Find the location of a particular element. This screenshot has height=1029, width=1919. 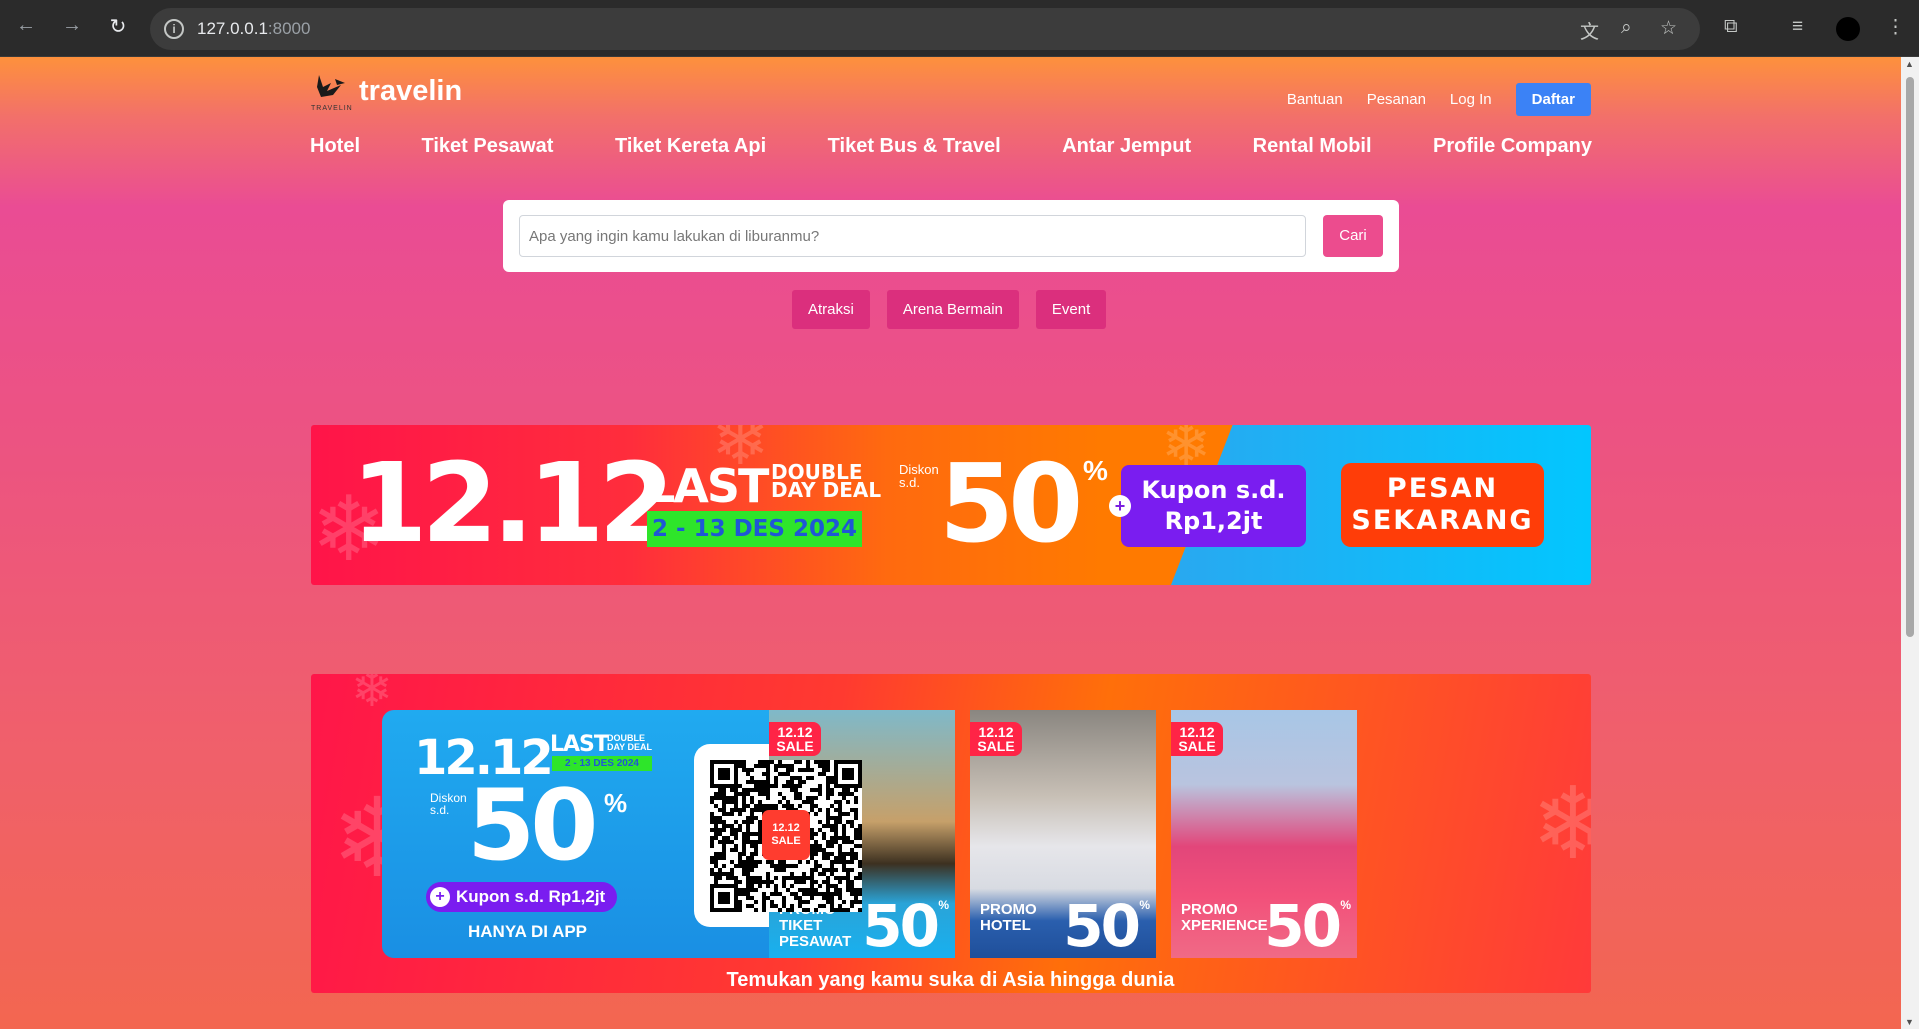

link-bantuan: Bantuan is located at coordinates (1315, 99).